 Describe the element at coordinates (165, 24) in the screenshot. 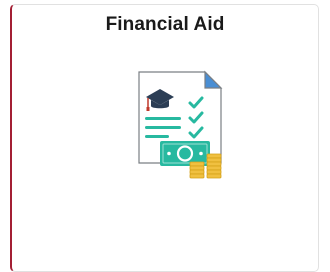

I see `tile-title: Financial Aid` at that location.